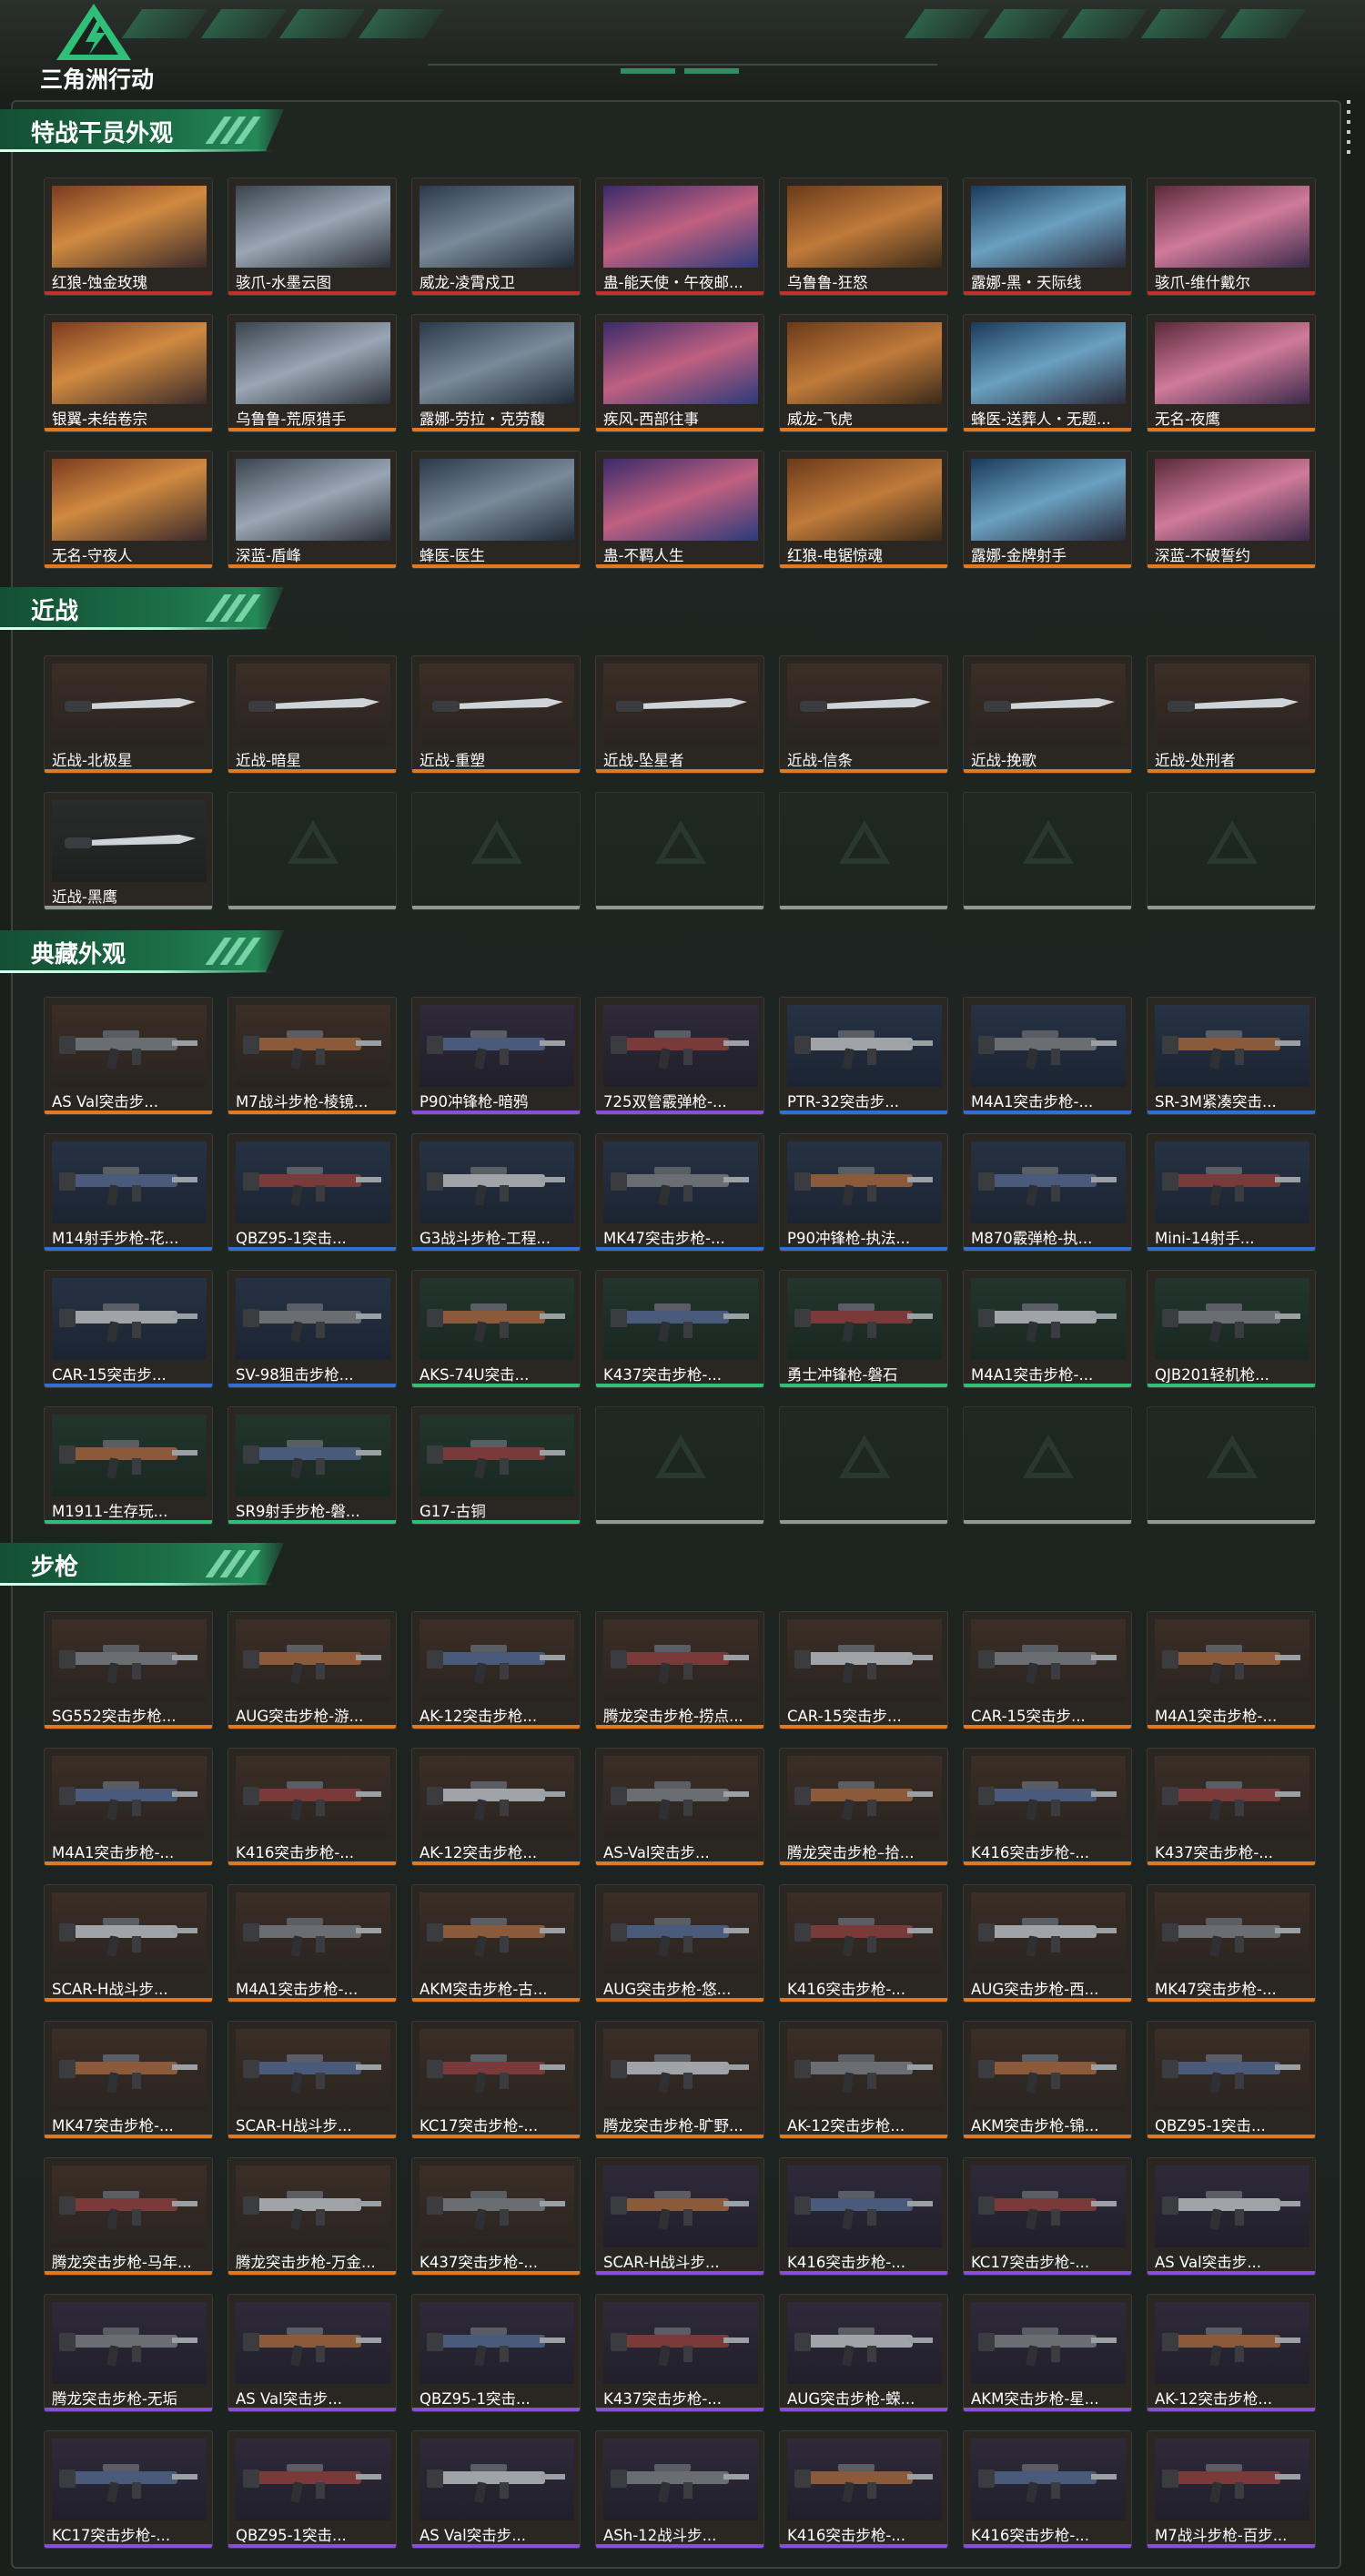  What do you see at coordinates (128, 2353) in the screenshot?
I see `item-card: 腾龙突击步枪-无垢` at bounding box center [128, 2353].